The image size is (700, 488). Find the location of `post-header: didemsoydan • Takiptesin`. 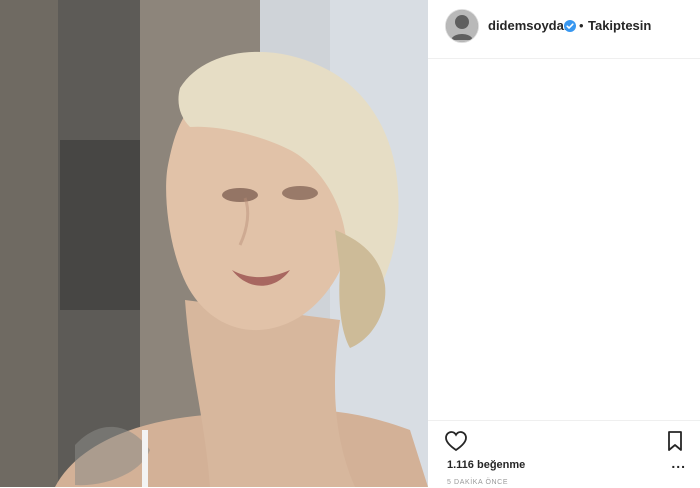

post-header: didemsoydan • Takiptesin is located at coordinates (564, 29).